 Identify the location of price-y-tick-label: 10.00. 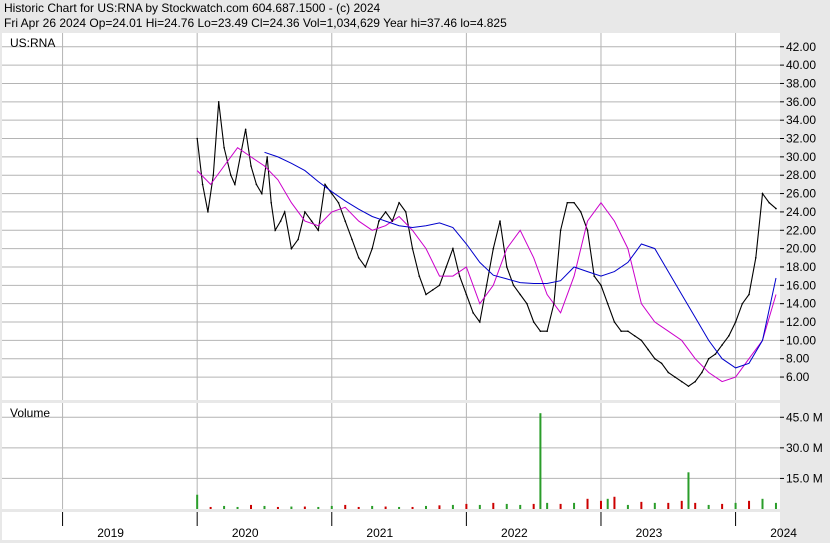
(801, 340).